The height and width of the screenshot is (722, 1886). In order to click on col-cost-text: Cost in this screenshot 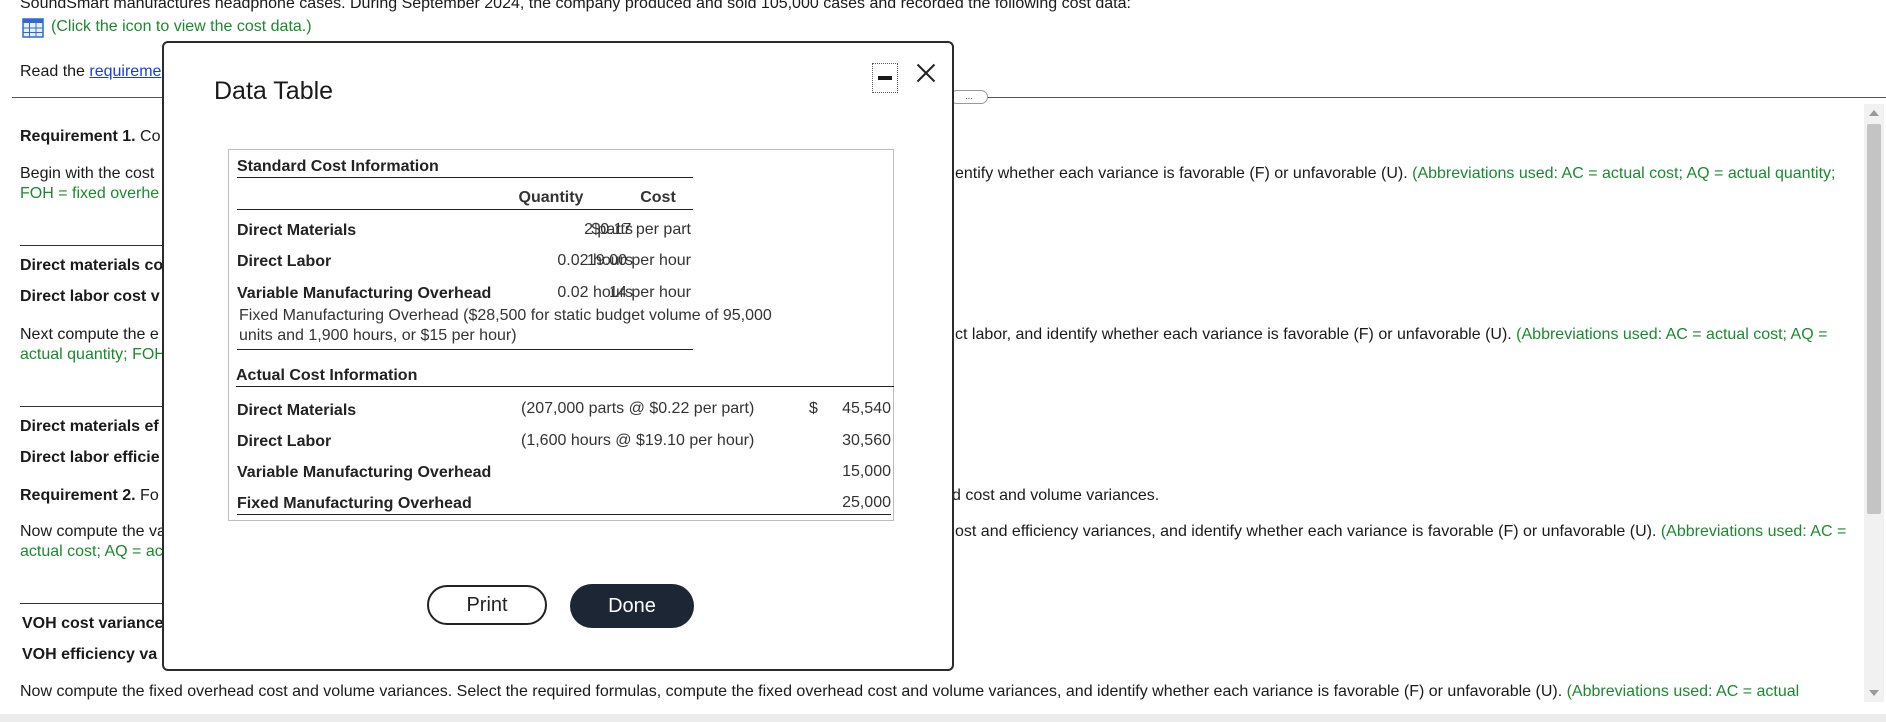, I will do `click(658, 197)`.